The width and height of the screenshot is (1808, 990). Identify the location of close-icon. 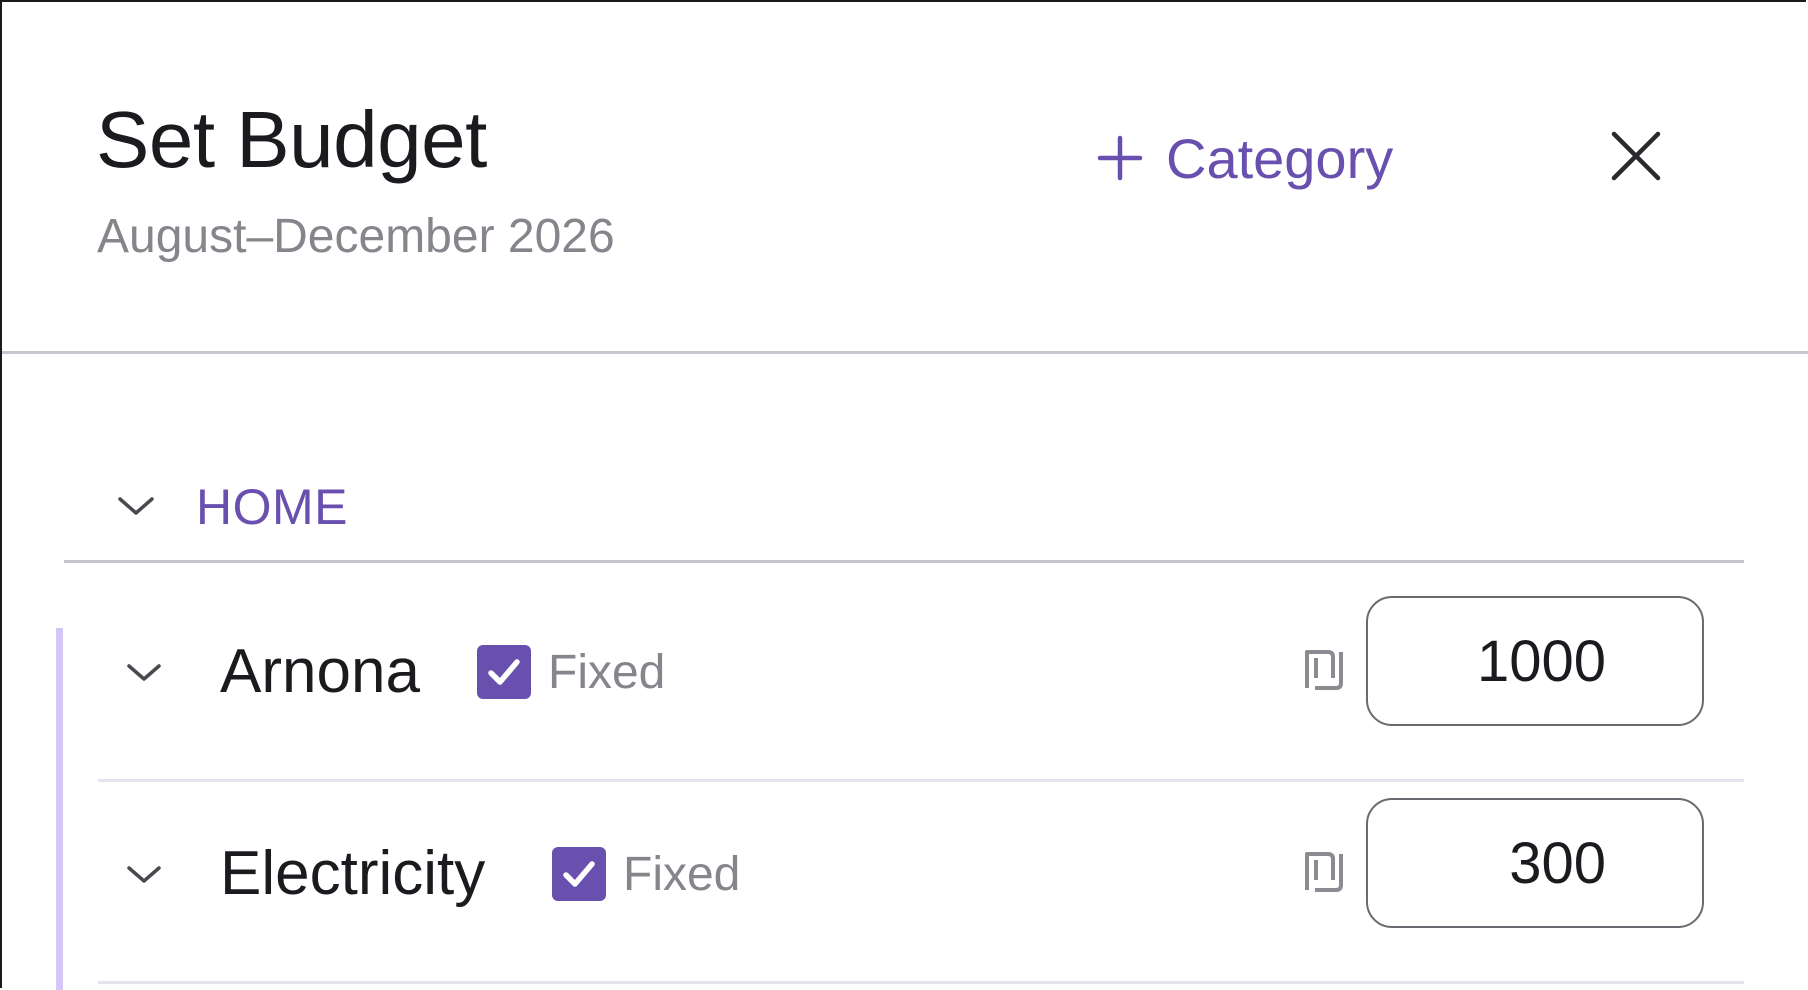
(1636, 156).